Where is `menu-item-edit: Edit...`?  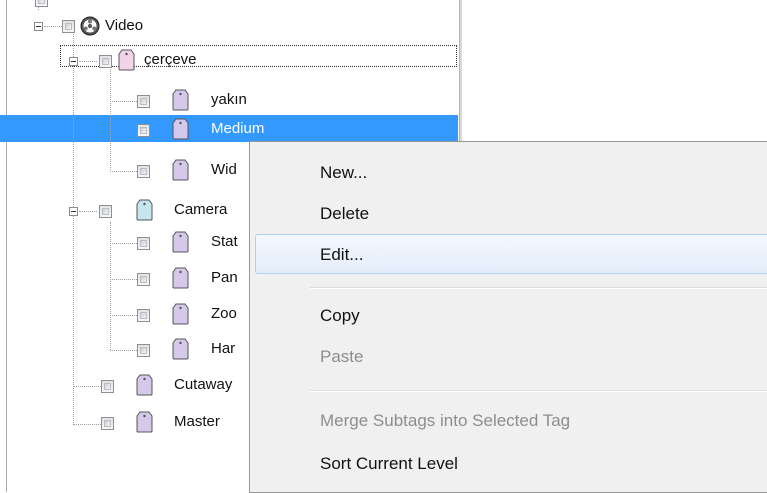
menu-item-edit: Edit... is located at coordinates (341, 255).